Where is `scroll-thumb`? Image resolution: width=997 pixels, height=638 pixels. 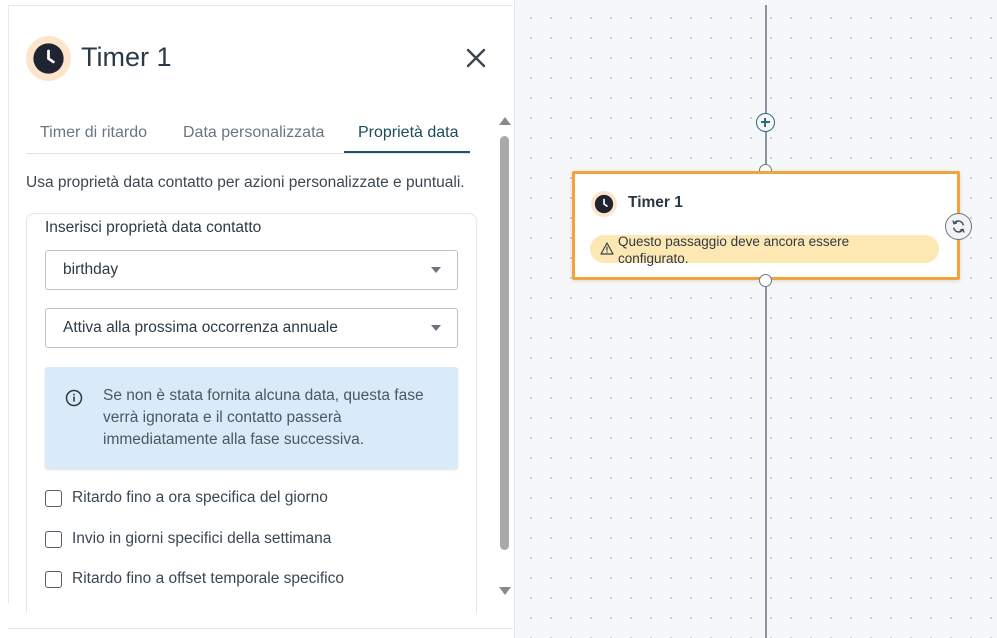
scroll-thumb is located at coordinates (504, 343).